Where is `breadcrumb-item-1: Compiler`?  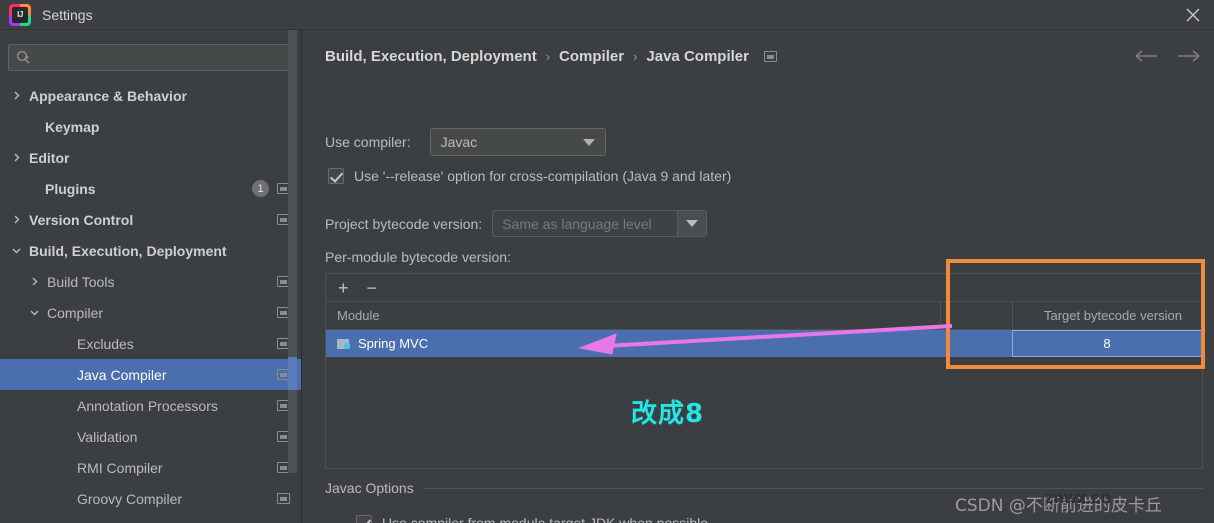 breadcrumb-item-1: Compiler is located at coordinates (591, 56).